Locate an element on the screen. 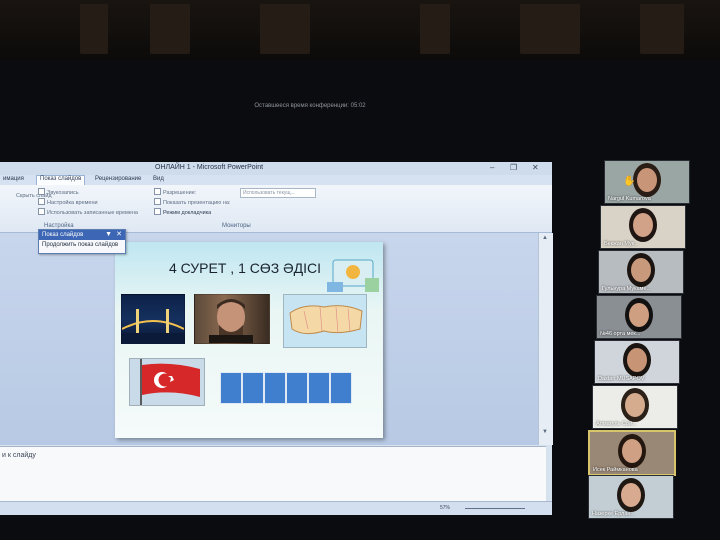 This screenshot has width=720, height=540. use-timings-option: Использовать записанные времена is located at coordinates (88, 212).